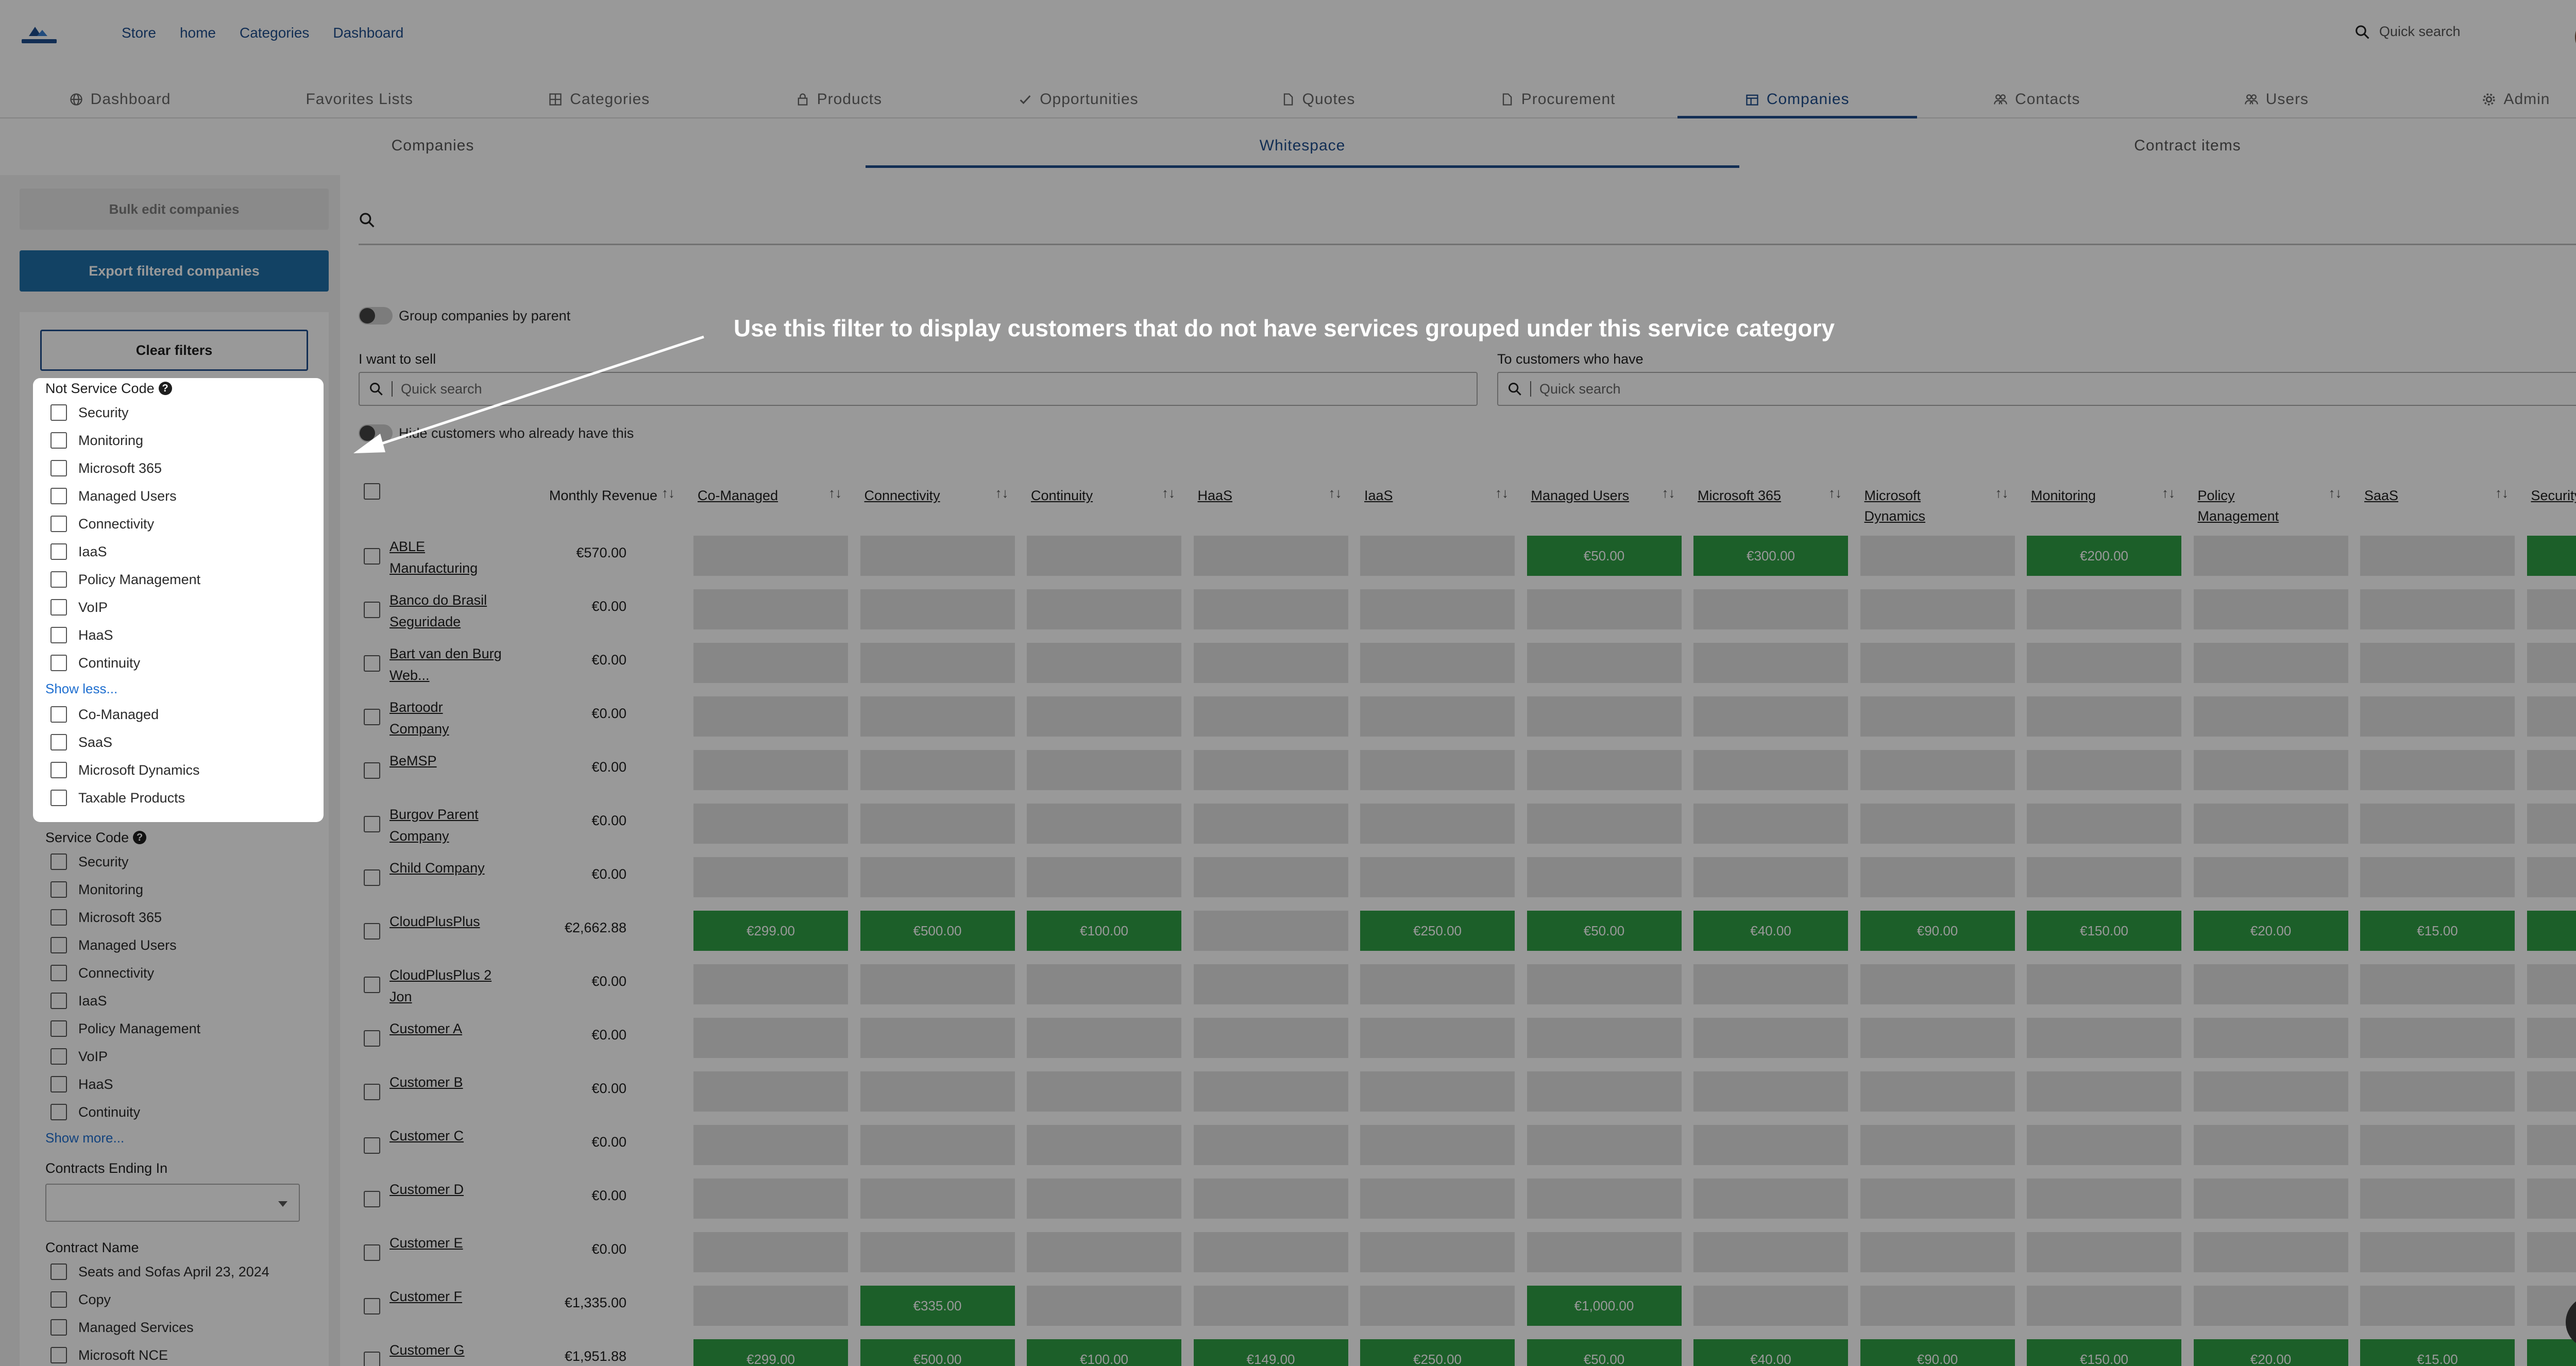 Image resolution: width=2576 pixels, height=1366 pixels. I want to click on callout-arrow-icon, so click(529, 394).